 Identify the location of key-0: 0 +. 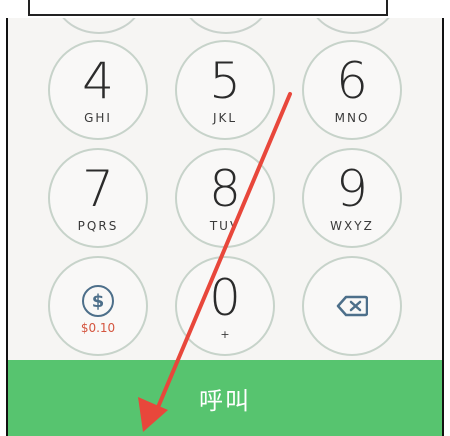
(225, 306).